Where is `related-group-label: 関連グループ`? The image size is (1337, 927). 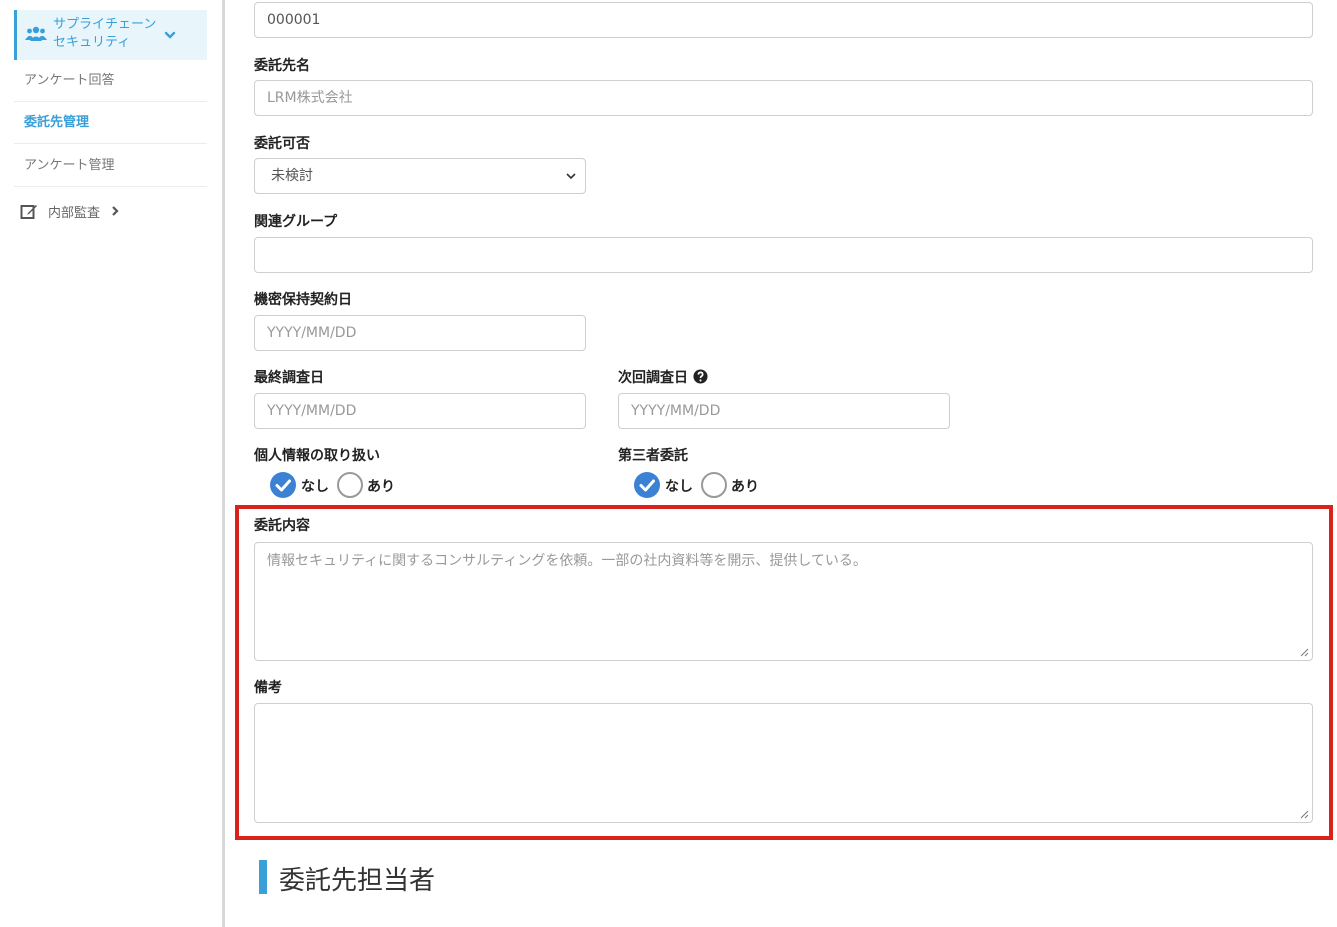
related-group-label: 関連グループ is located at coordinates (296, 222).